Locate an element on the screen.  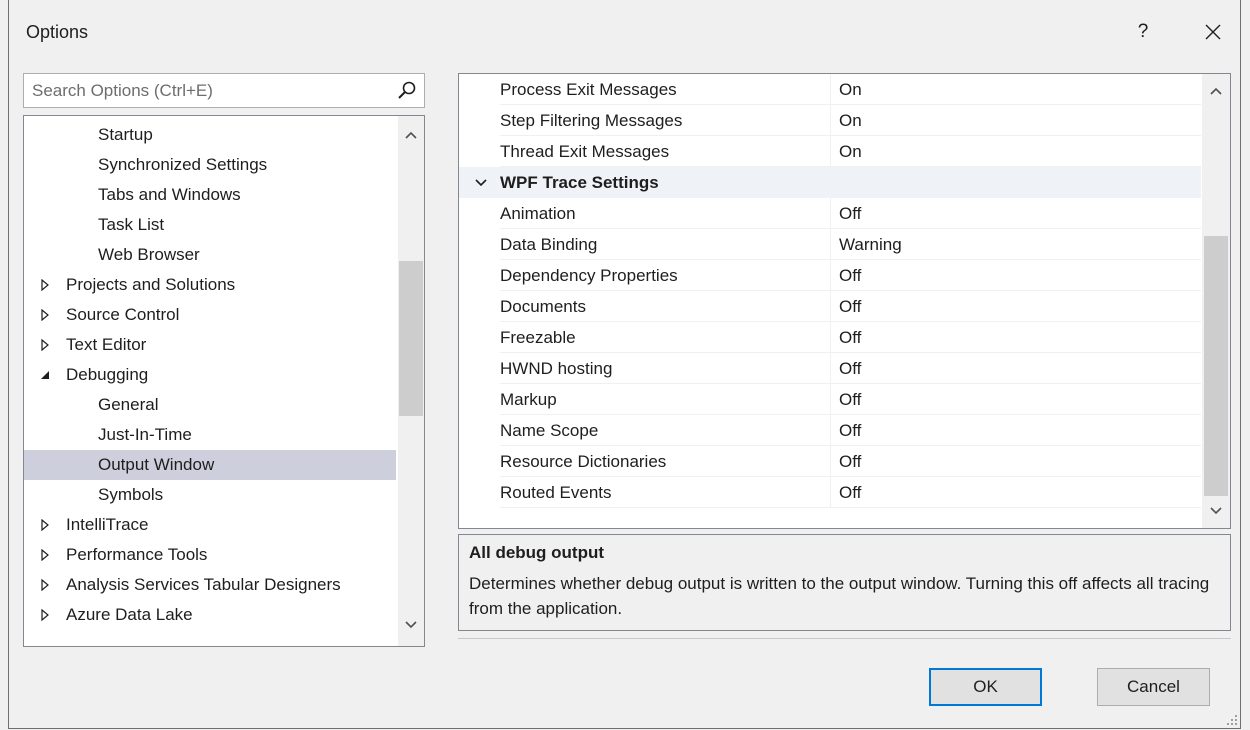
property-row: Name Scope Off is located at coordinates (830, 430).